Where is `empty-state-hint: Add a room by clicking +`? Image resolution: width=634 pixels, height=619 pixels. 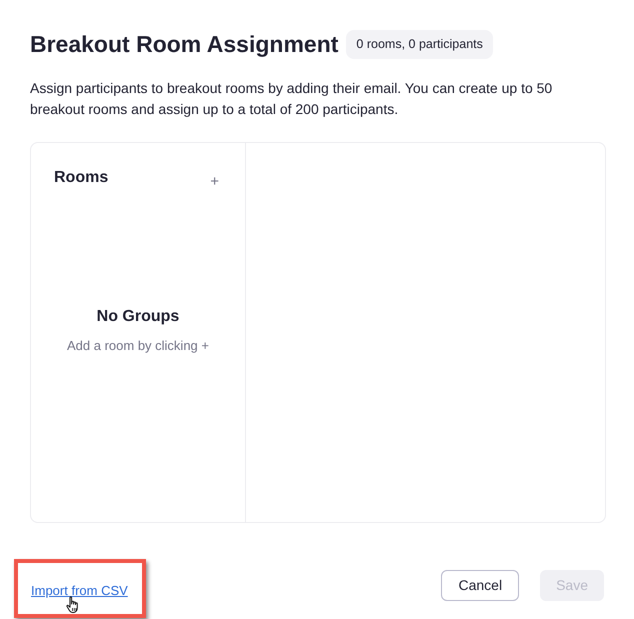
empty-state-hint: Add a room by clicking + is located at coordinates (138, 346).